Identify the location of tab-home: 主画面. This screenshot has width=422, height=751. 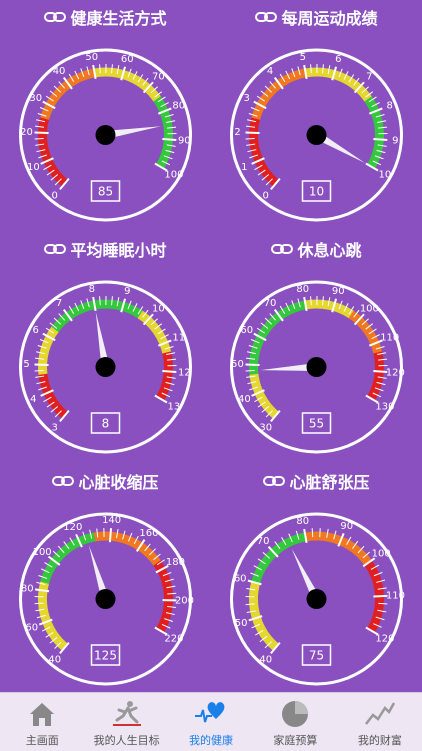
(42, 722).